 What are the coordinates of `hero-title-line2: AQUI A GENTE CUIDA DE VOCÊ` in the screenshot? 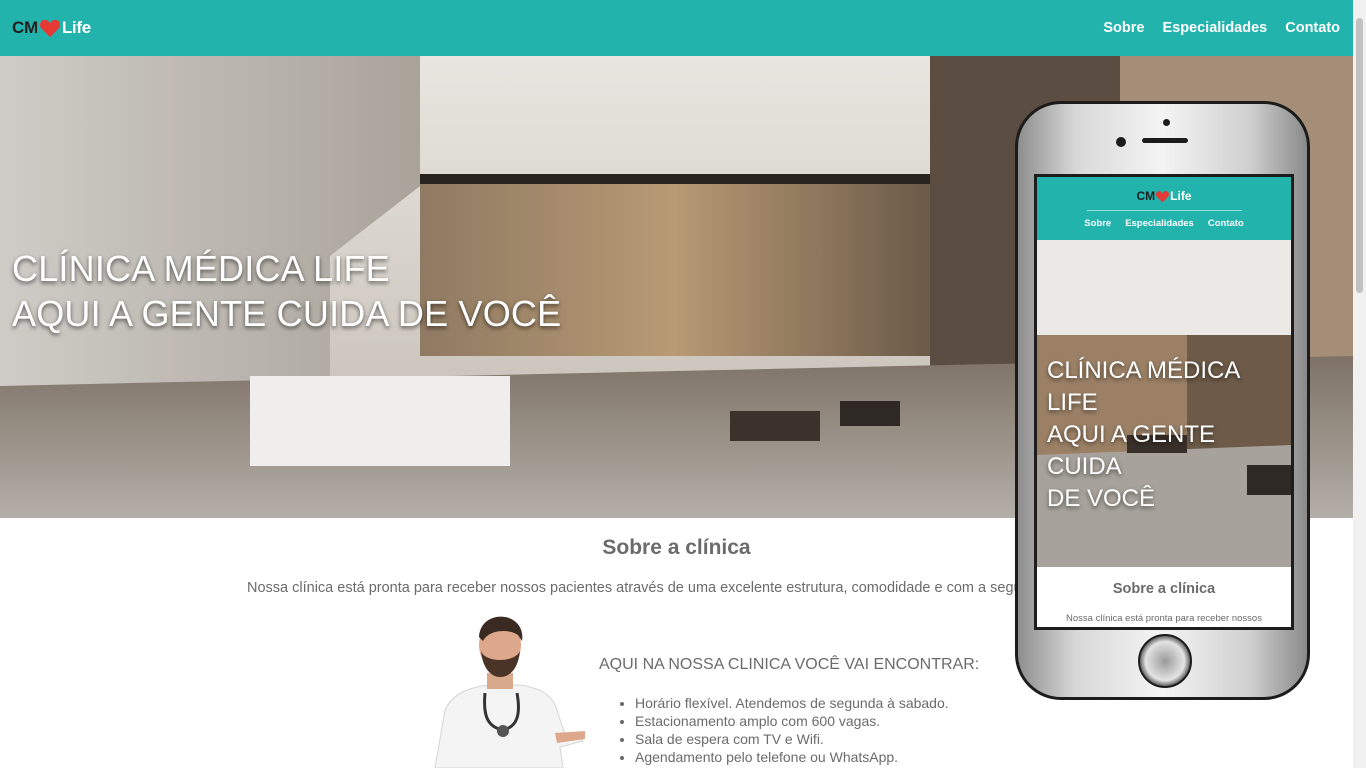 It's located at (287, 313).